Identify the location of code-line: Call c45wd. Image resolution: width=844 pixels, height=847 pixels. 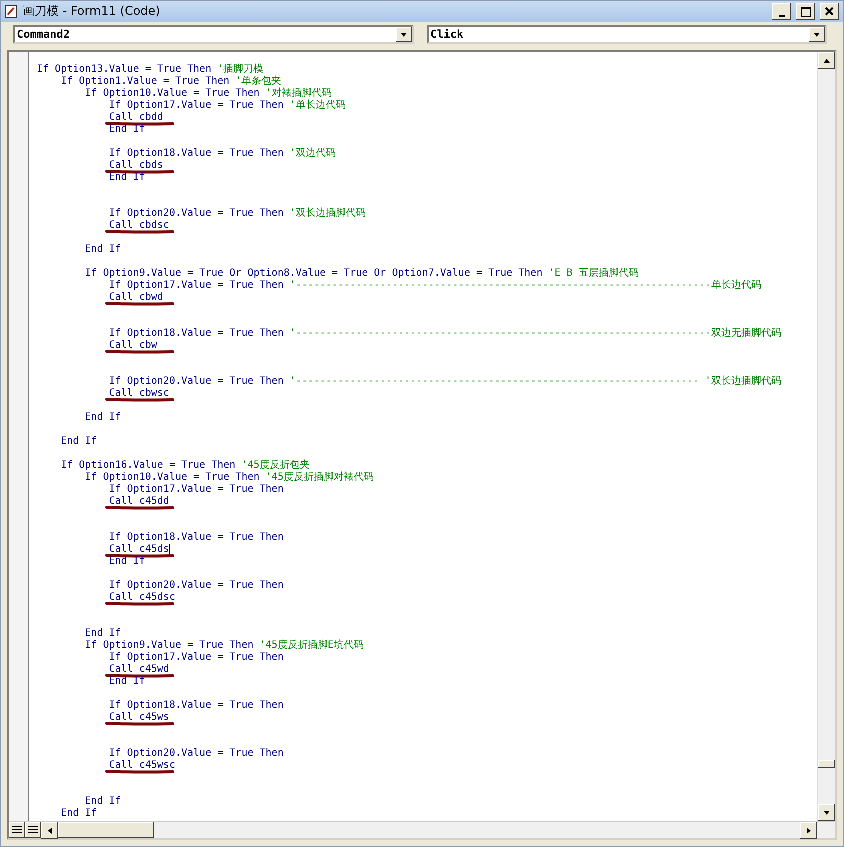
(139, 669).